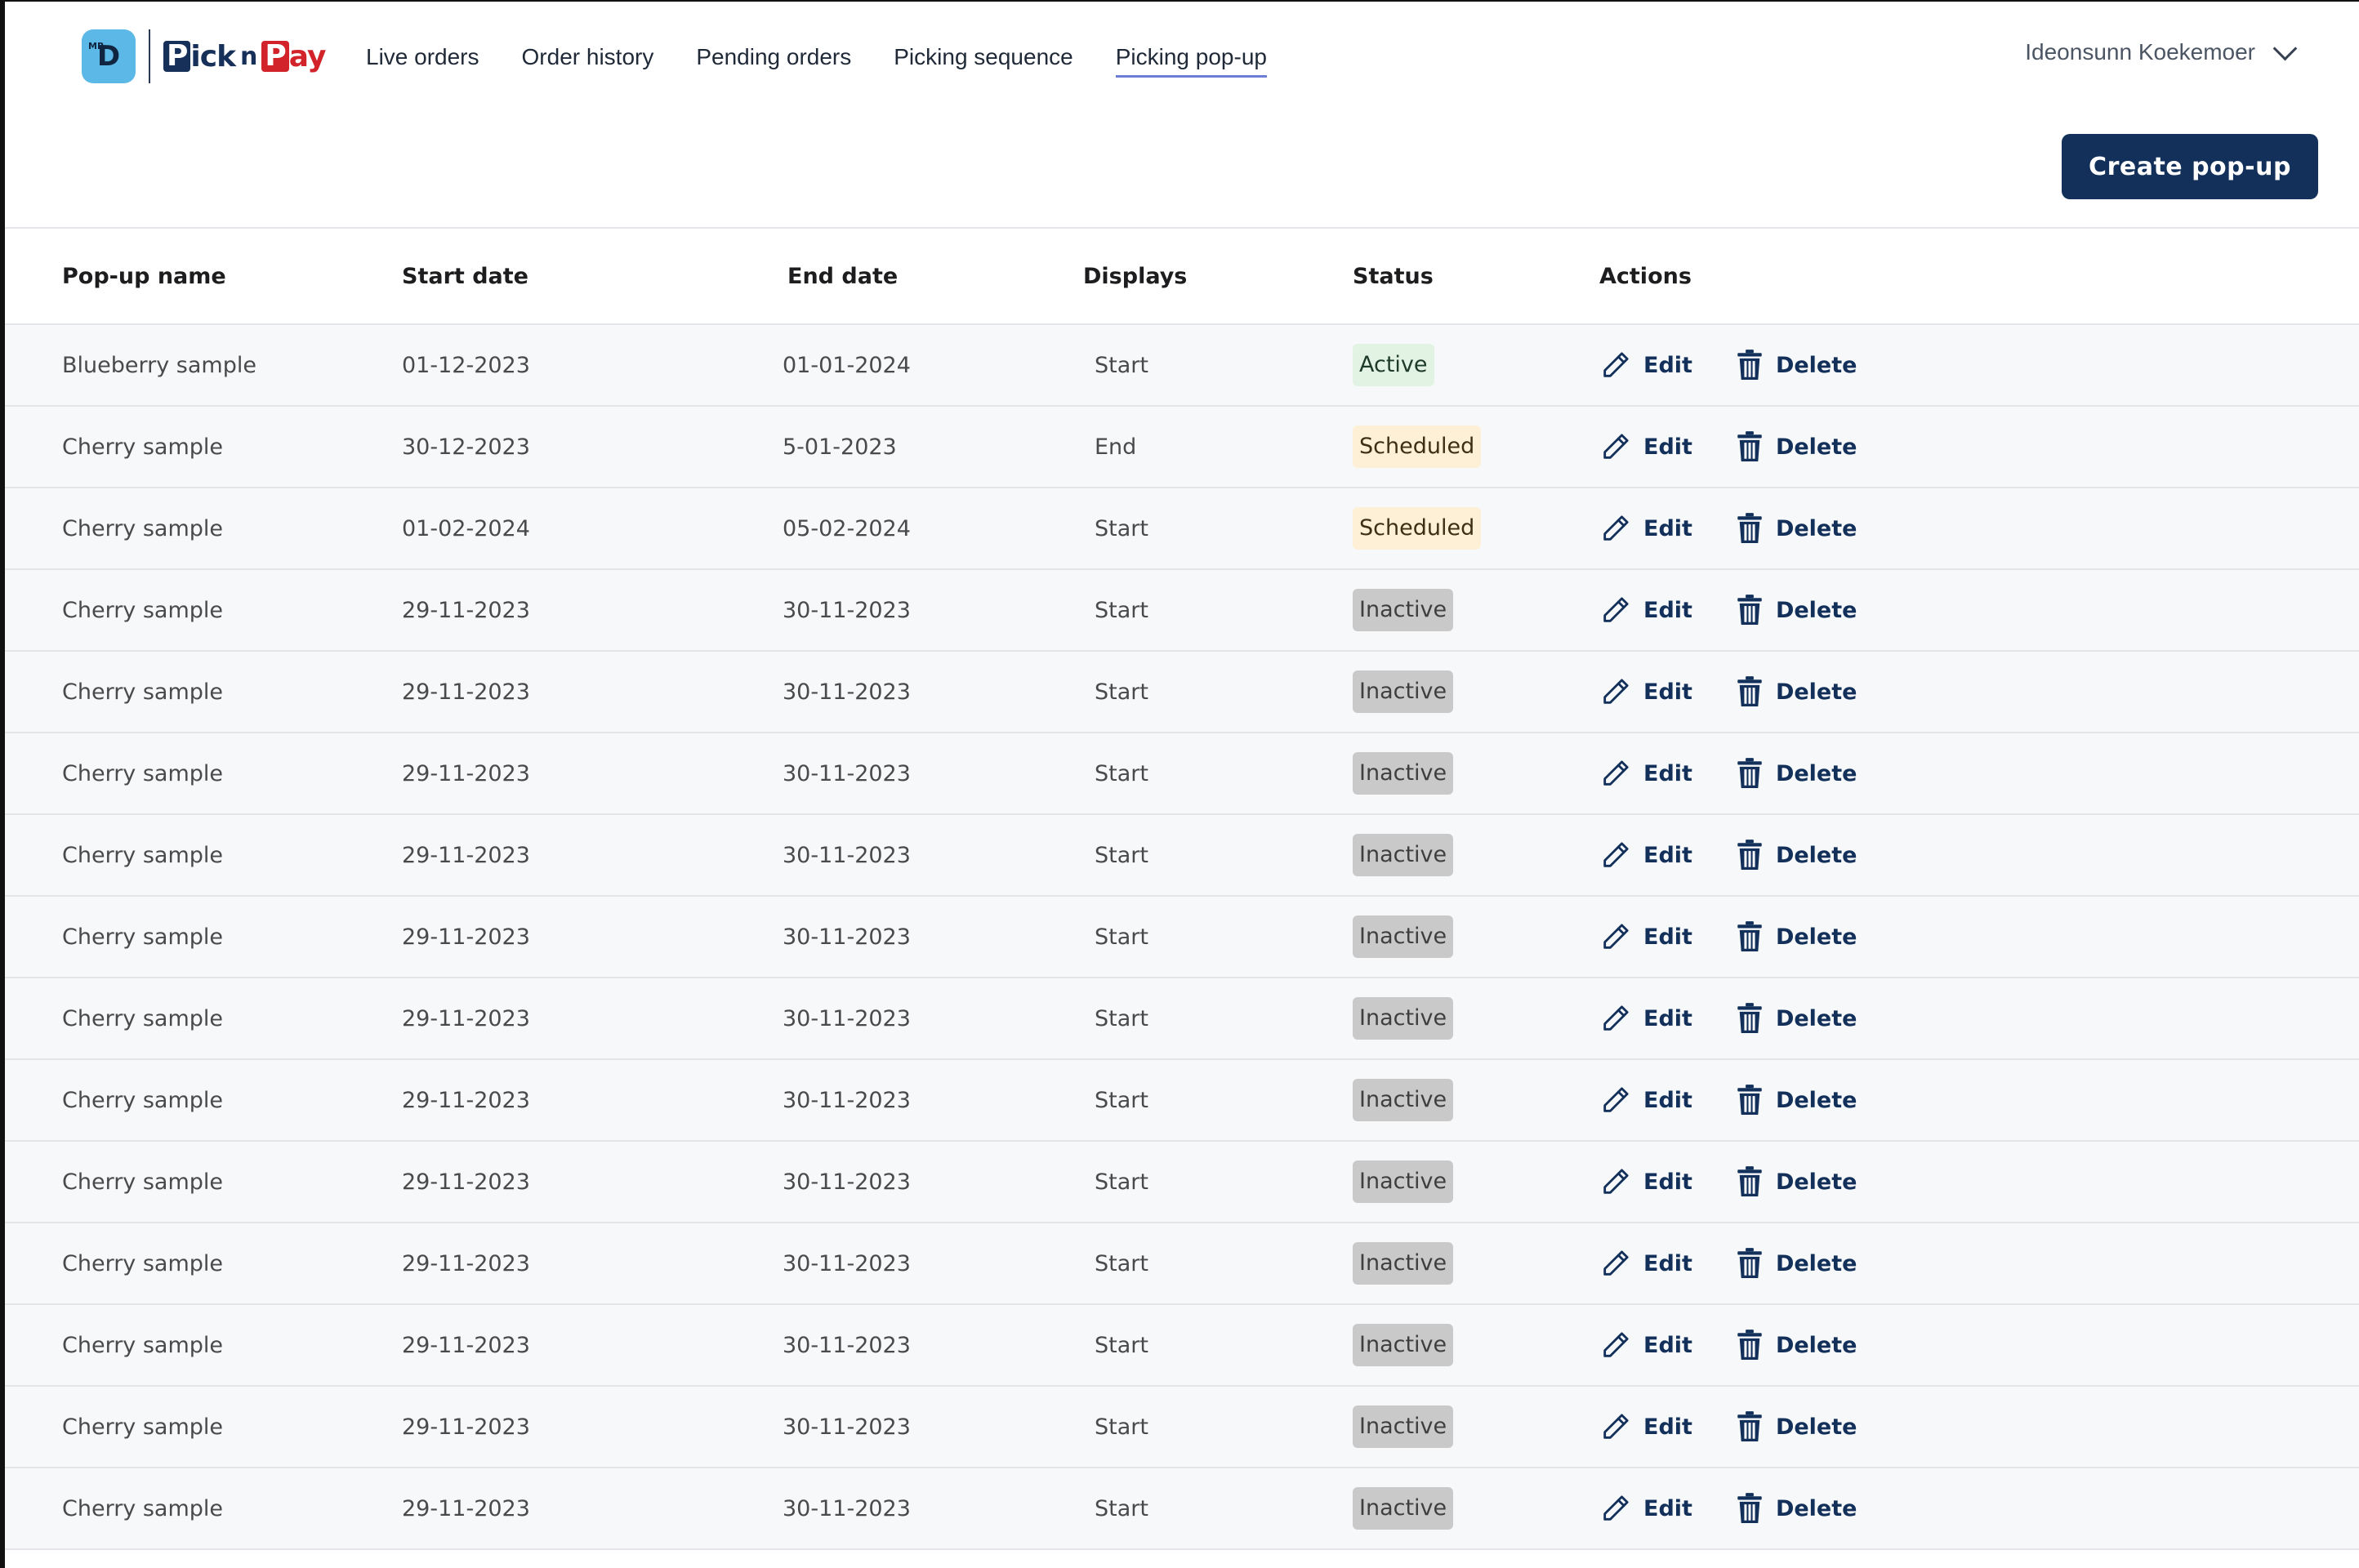 The height and width of the screenshot is (1568, 2359). What do you see at coordinates (773, 61) in the screenshot?
I see `nav-pending-orders: Pending orders` at bounding box center [773, 61].